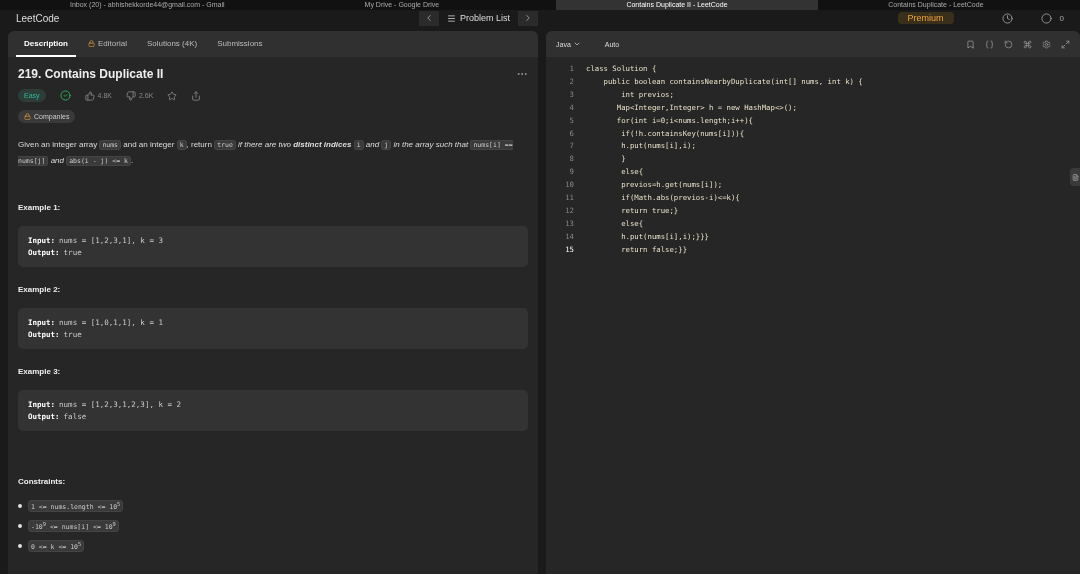 The width and height of the screenshot is (1080, 574). Describe the element at coordinates (1027, 44) in the screenshot. I see `command-icon` at that location.